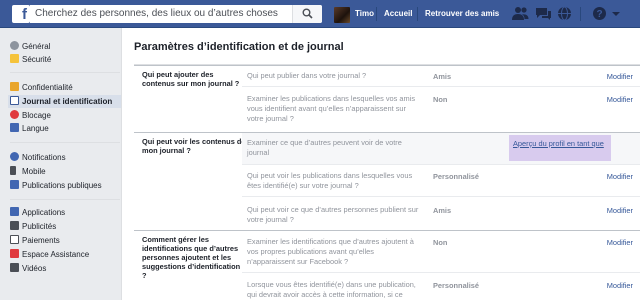  I want to click on sidebar-item-mobile: Mobile, so click(66, 171).